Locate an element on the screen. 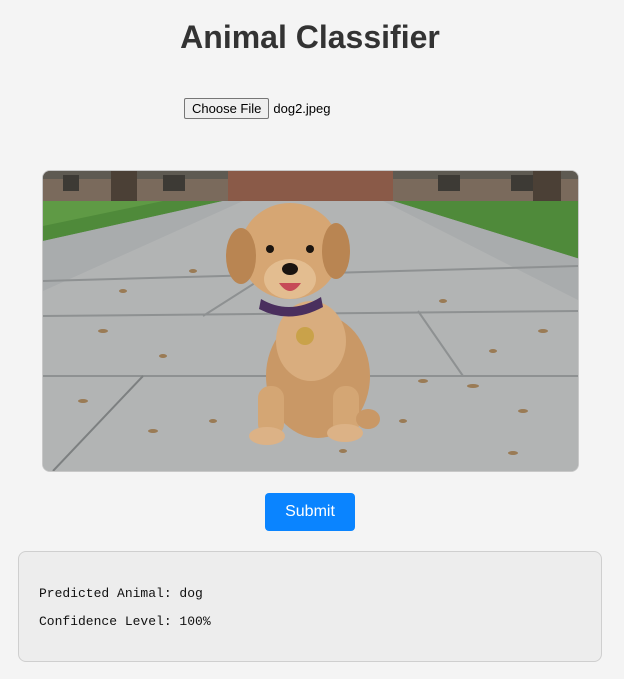 The height and width of the screenshot is (679, 624). page-title: Animal Classifier is located at coordinates (310, 37).